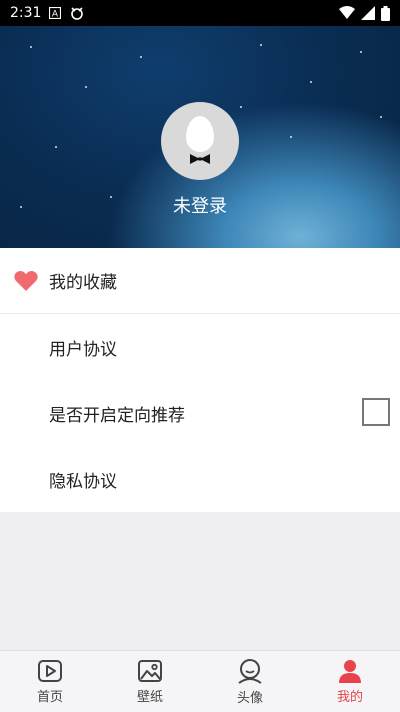  Describe the element at coordinates (200, 413) in the screenshot. I see `targeted-recommendation-item: 是否开启定向推荐` at that location.